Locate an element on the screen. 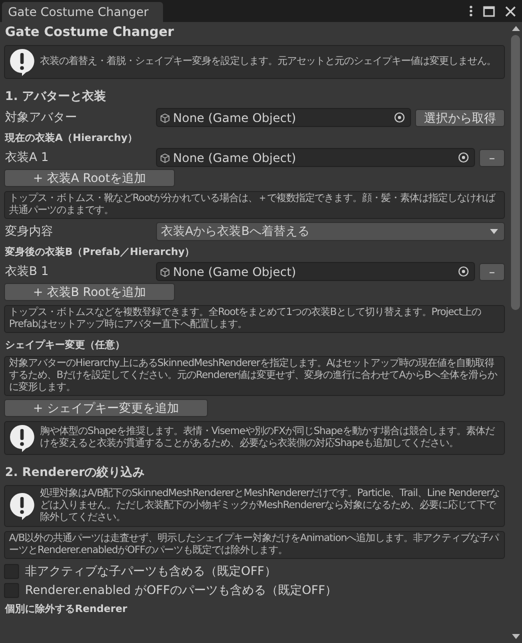 The width and height of the screenshot is (522, 643). section-heading: 2. Rendererの絞り込み is located at coordinates (75, 472).